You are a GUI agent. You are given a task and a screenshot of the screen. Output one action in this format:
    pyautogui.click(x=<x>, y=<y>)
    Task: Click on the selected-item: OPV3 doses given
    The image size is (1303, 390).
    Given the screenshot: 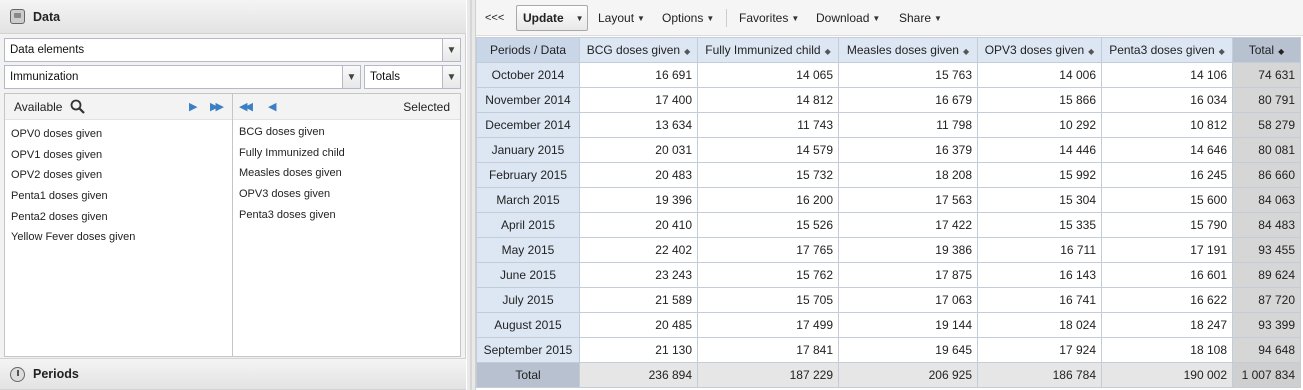 What is the action you would take?
    pyautogui.click(x=346, y=194)
    